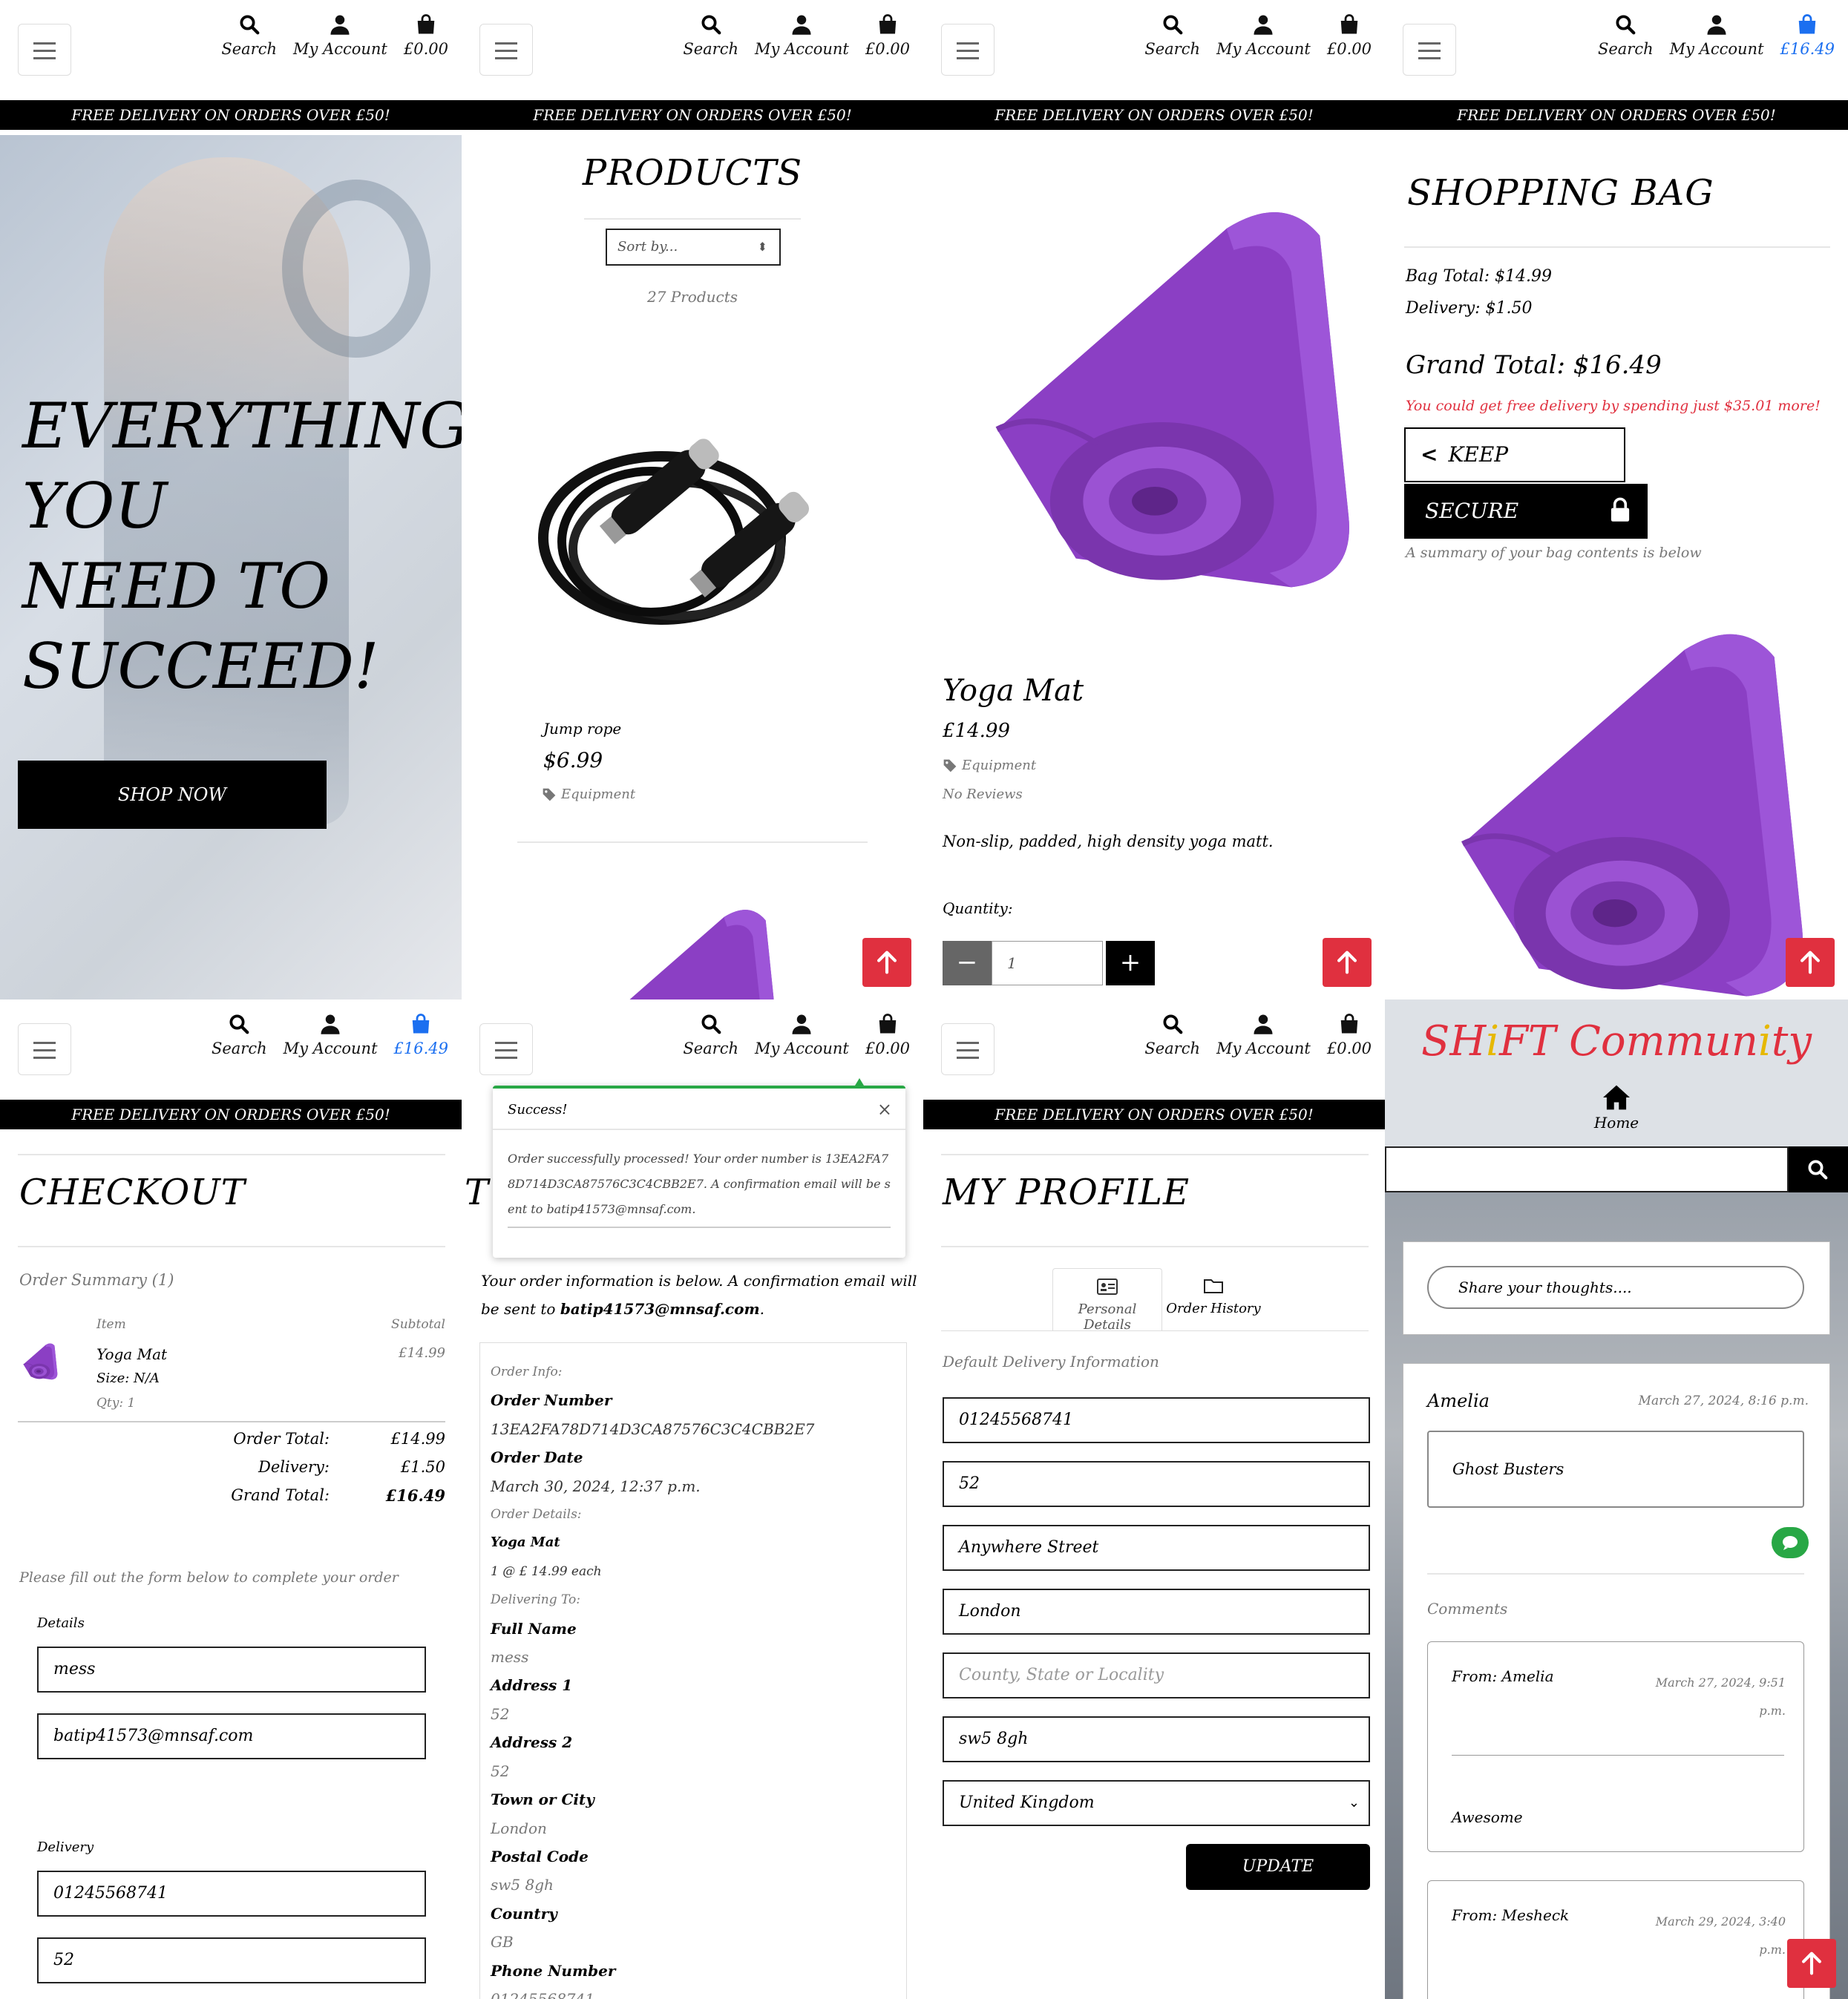 Image resolution: width=1848 pixels, height=1999 pixels. What do you see at coordinates (582, 729) in the screenshot?
I see `product-name: Jump rope` at bounding box center [582, 729].